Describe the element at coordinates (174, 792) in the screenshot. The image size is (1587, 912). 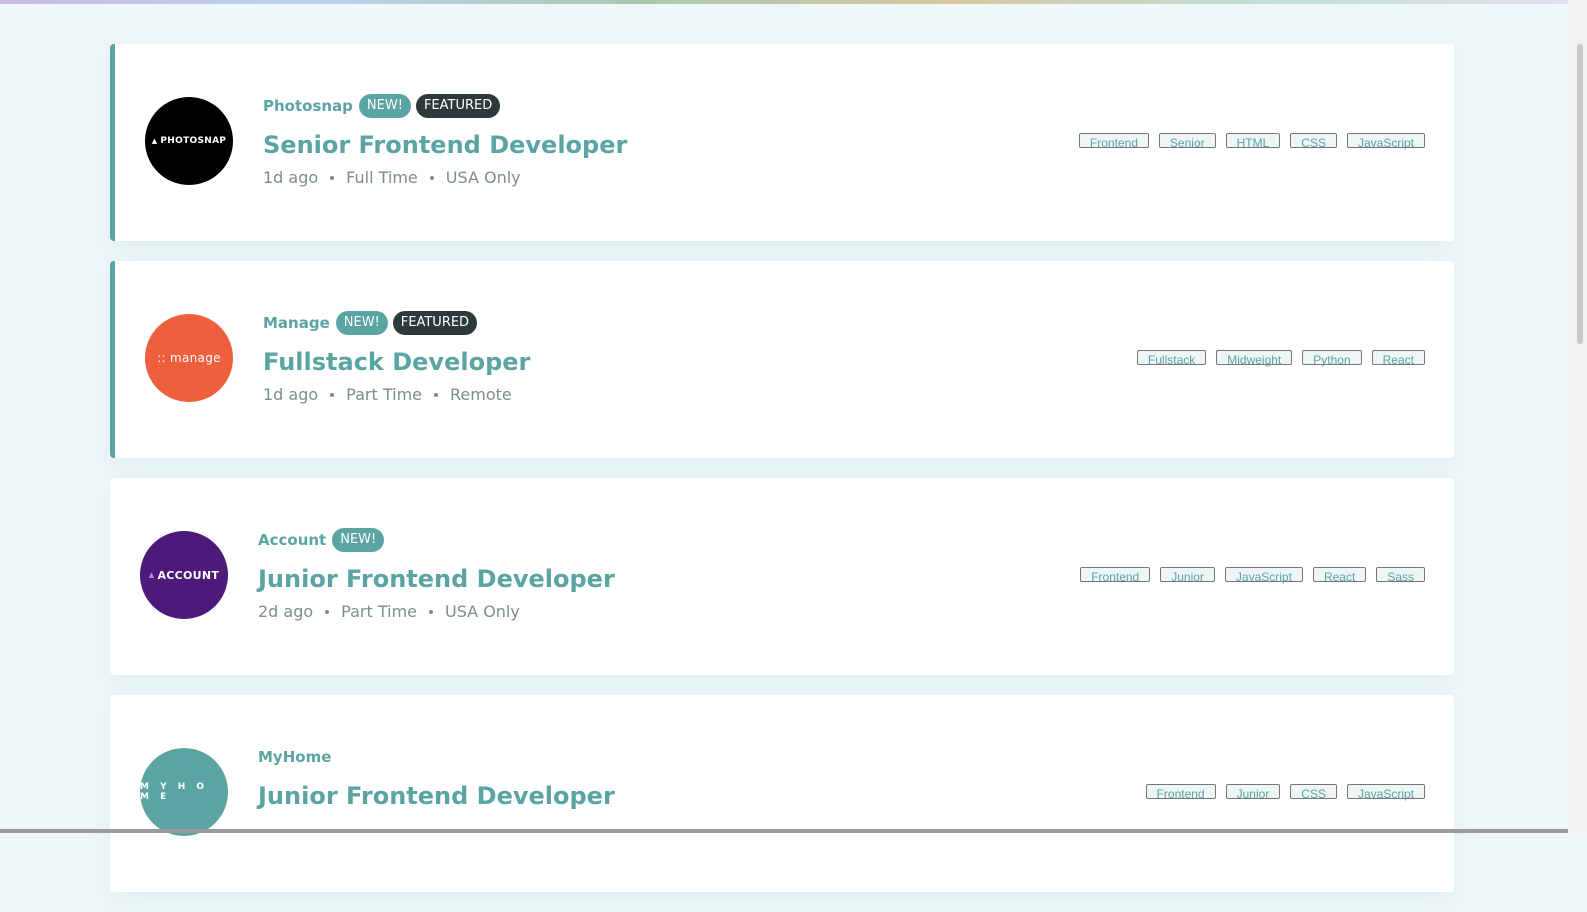
I see `logo-text: M Y H O M E` at that location.